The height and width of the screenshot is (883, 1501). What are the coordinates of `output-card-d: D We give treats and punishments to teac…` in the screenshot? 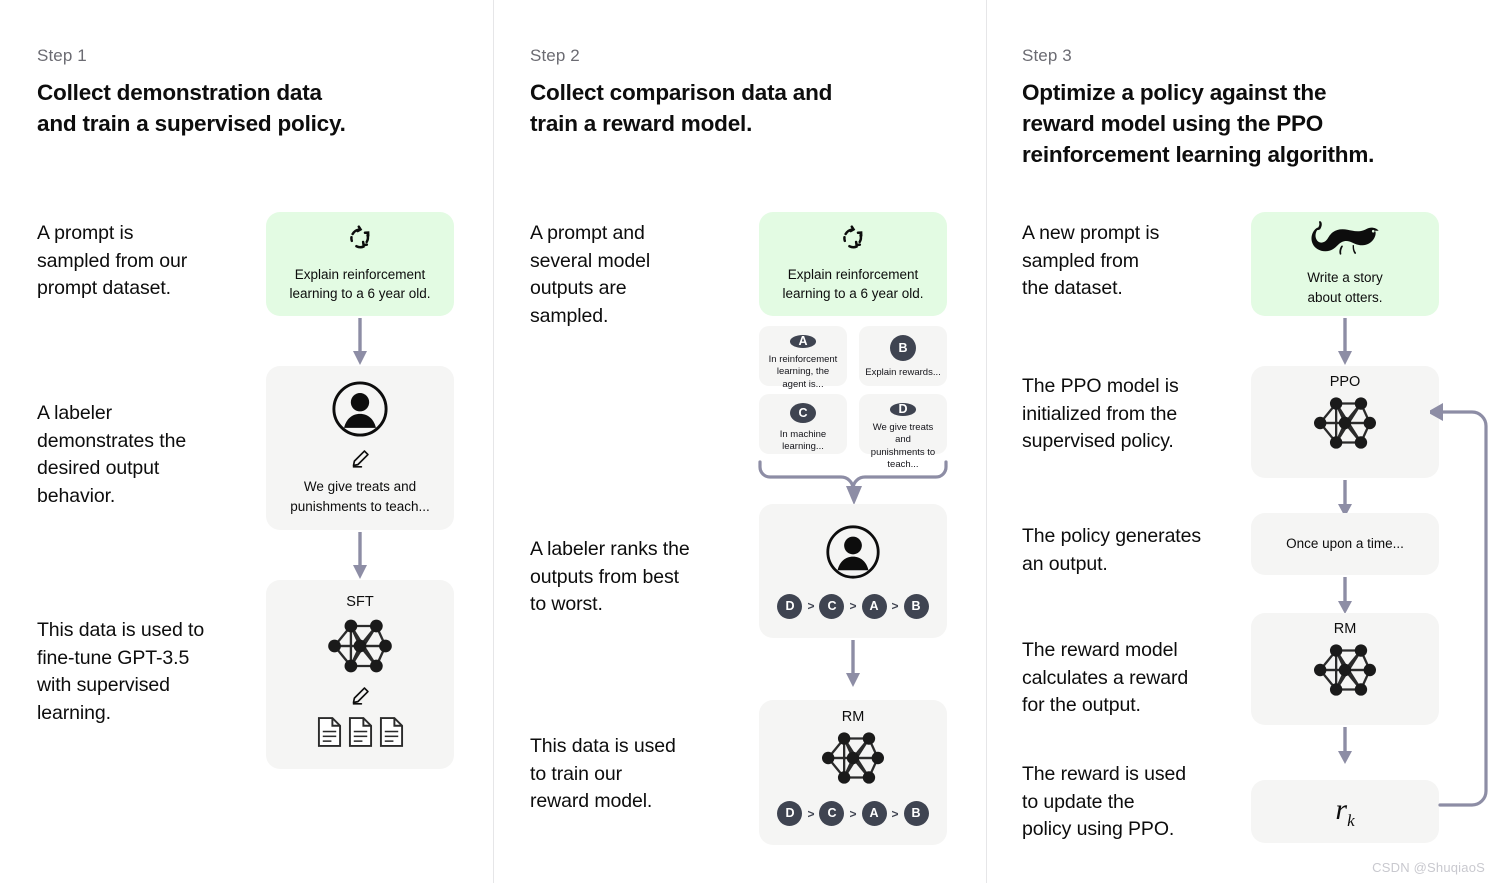 It's located at (903, 432).